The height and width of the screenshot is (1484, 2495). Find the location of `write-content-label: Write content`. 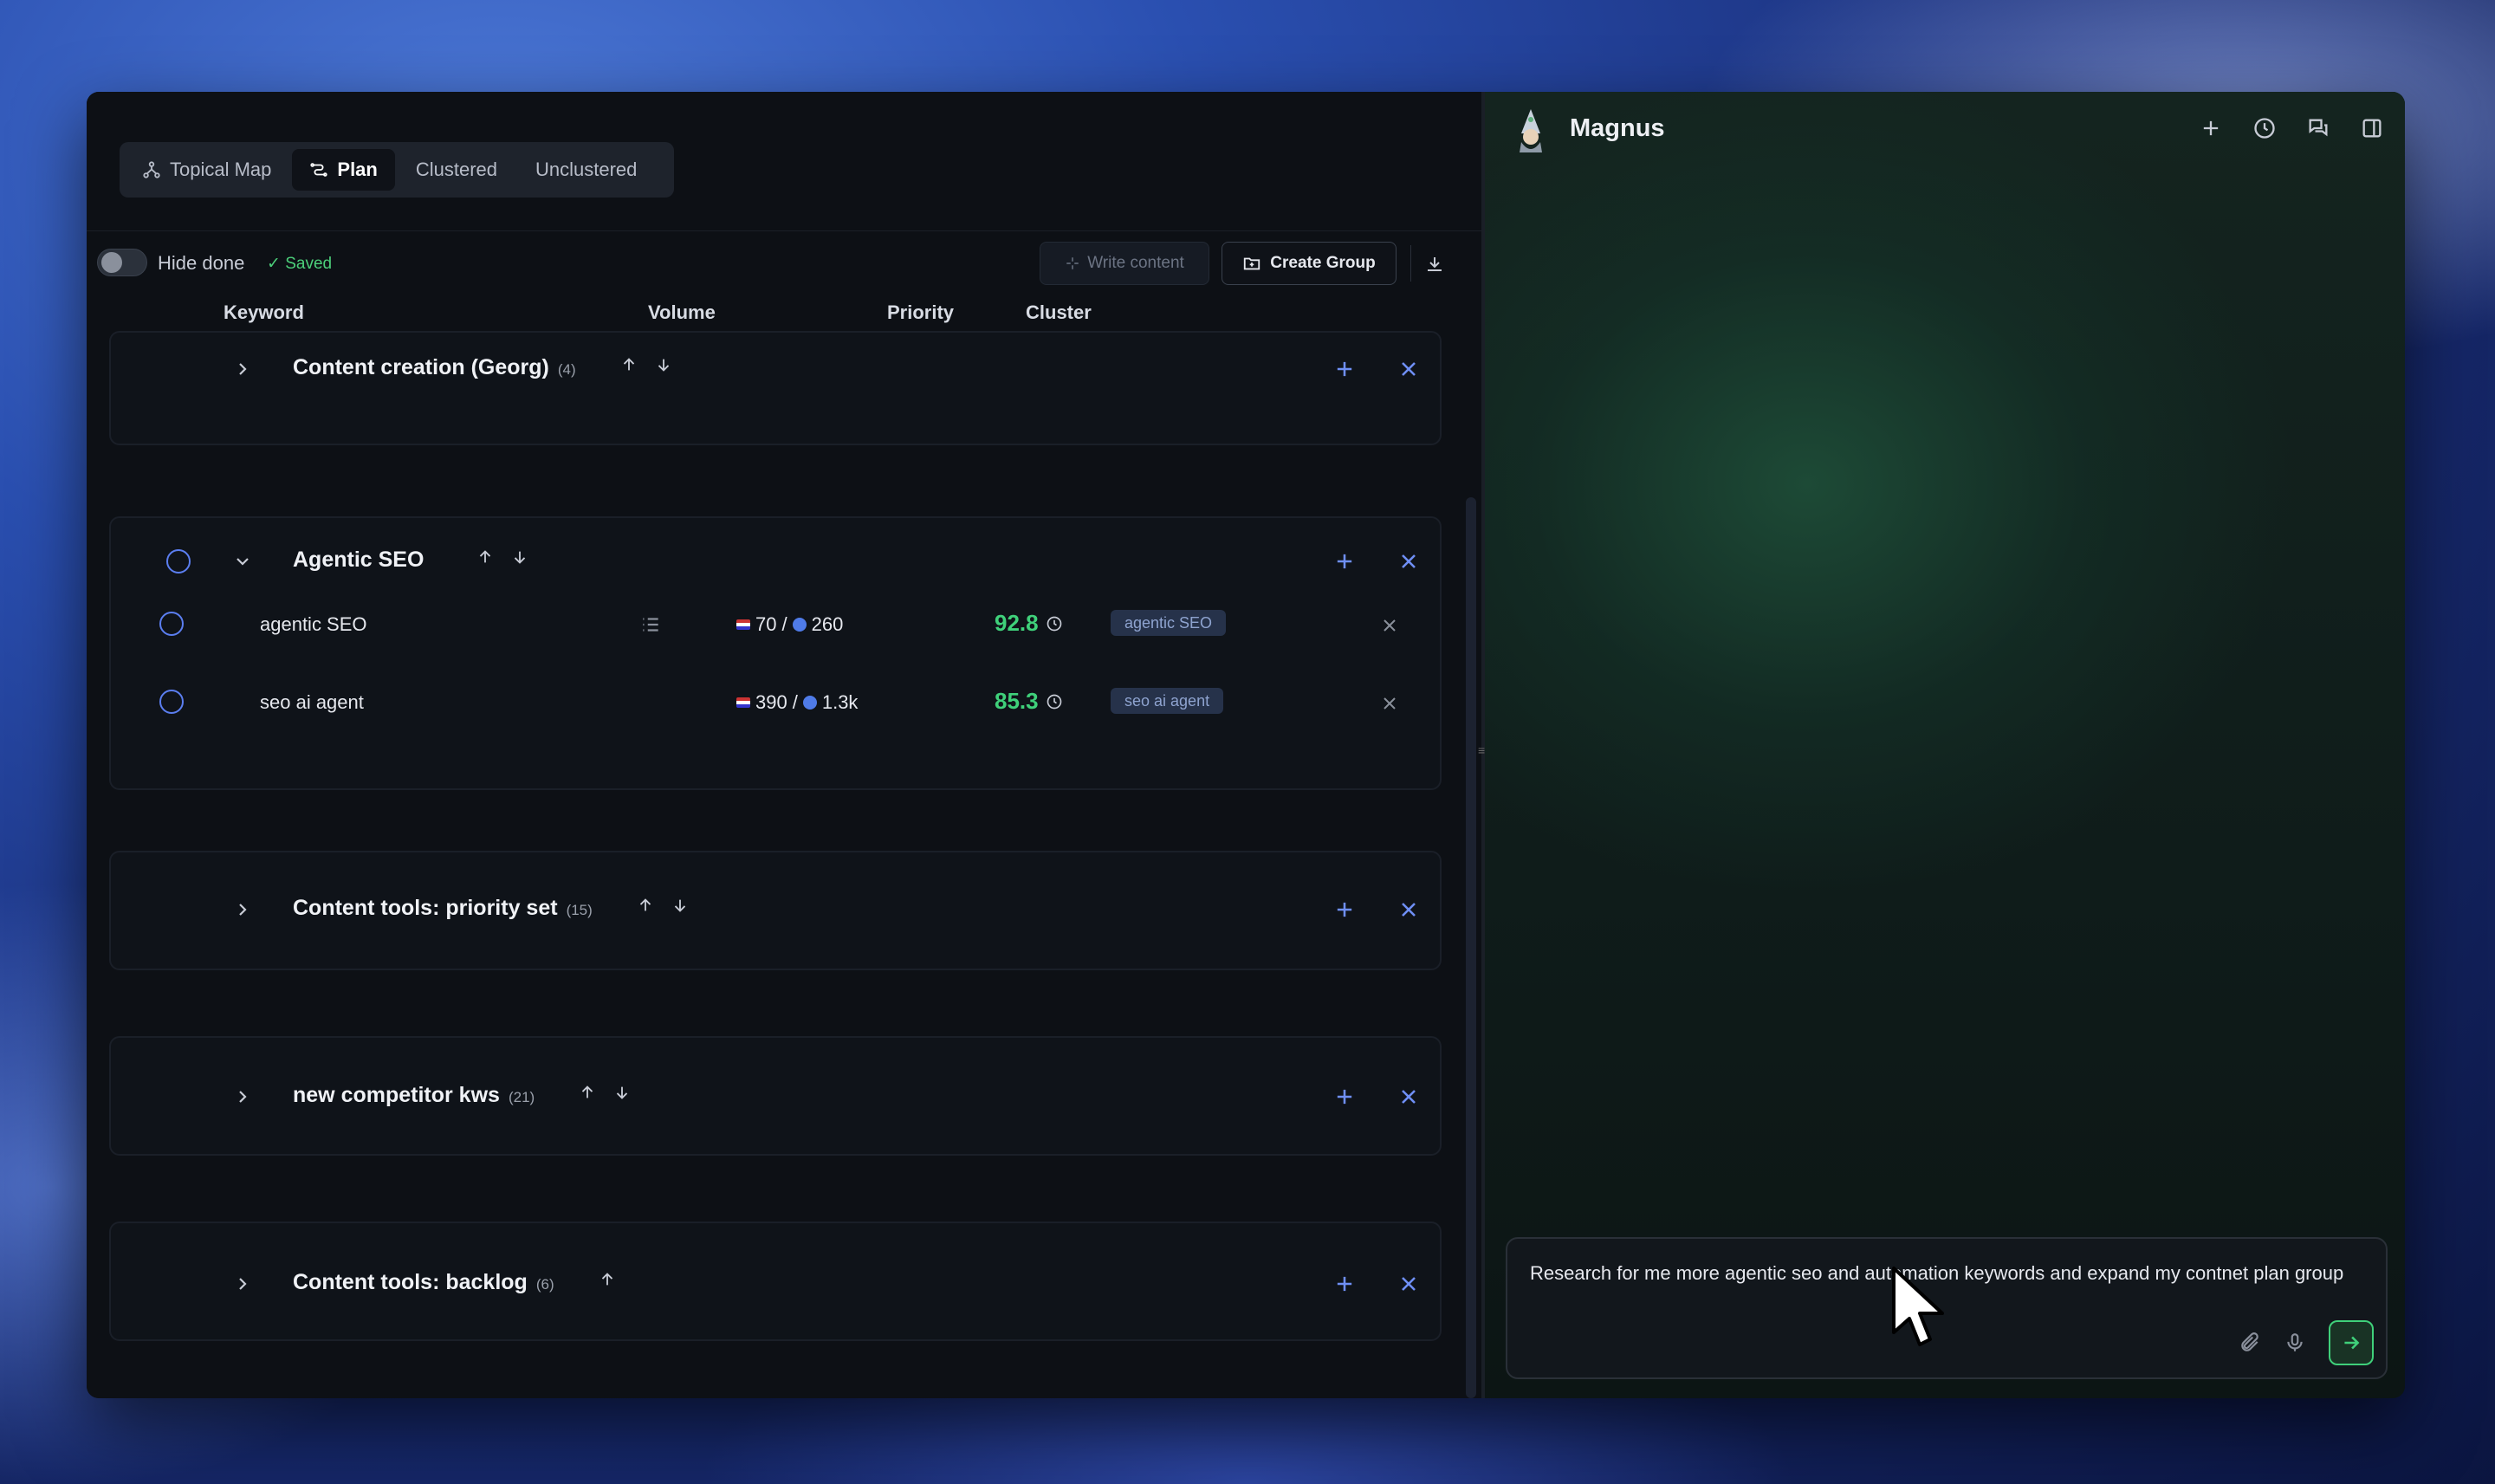

write-content-label: Write content is located at coordinates (1135, 263).